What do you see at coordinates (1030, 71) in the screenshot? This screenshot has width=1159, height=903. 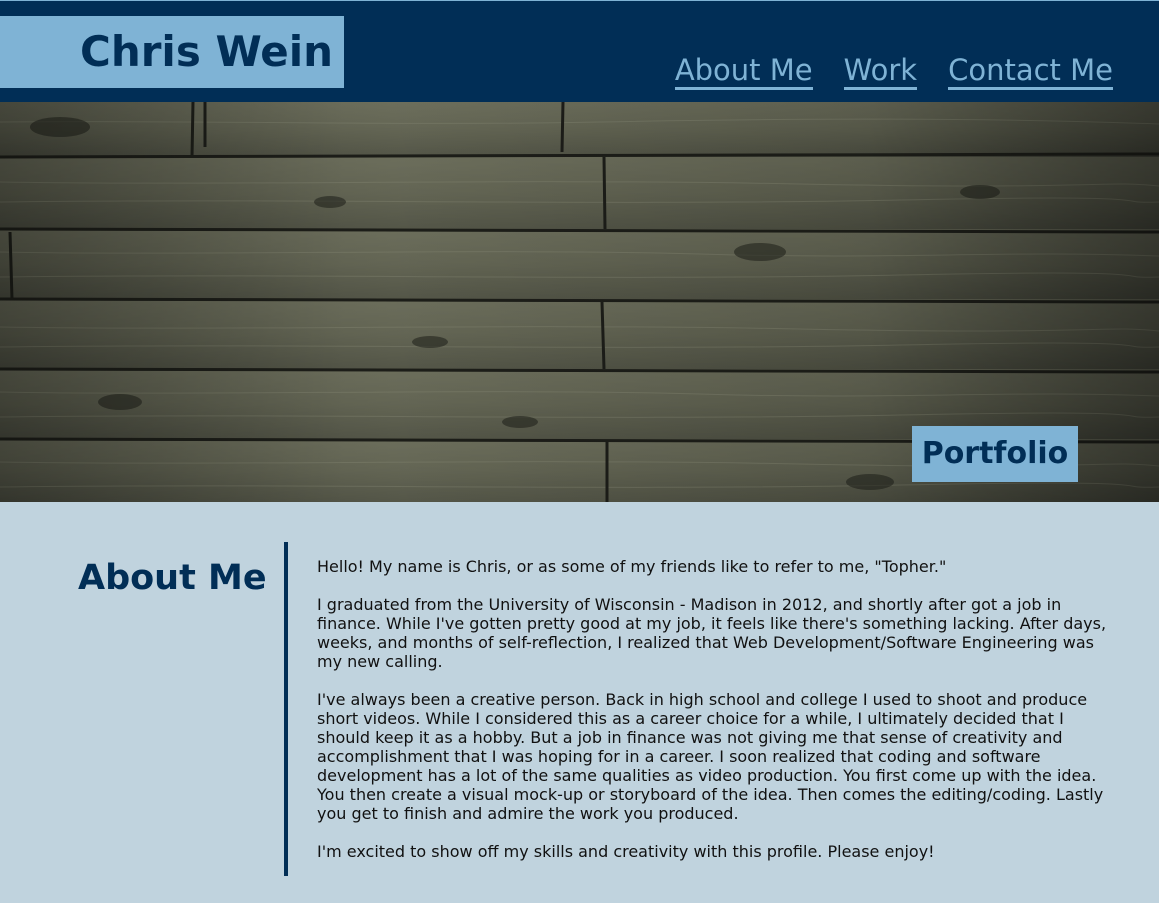 I see `nav-link-contact-me: Contact Me` at bounding box center [1030, 71].